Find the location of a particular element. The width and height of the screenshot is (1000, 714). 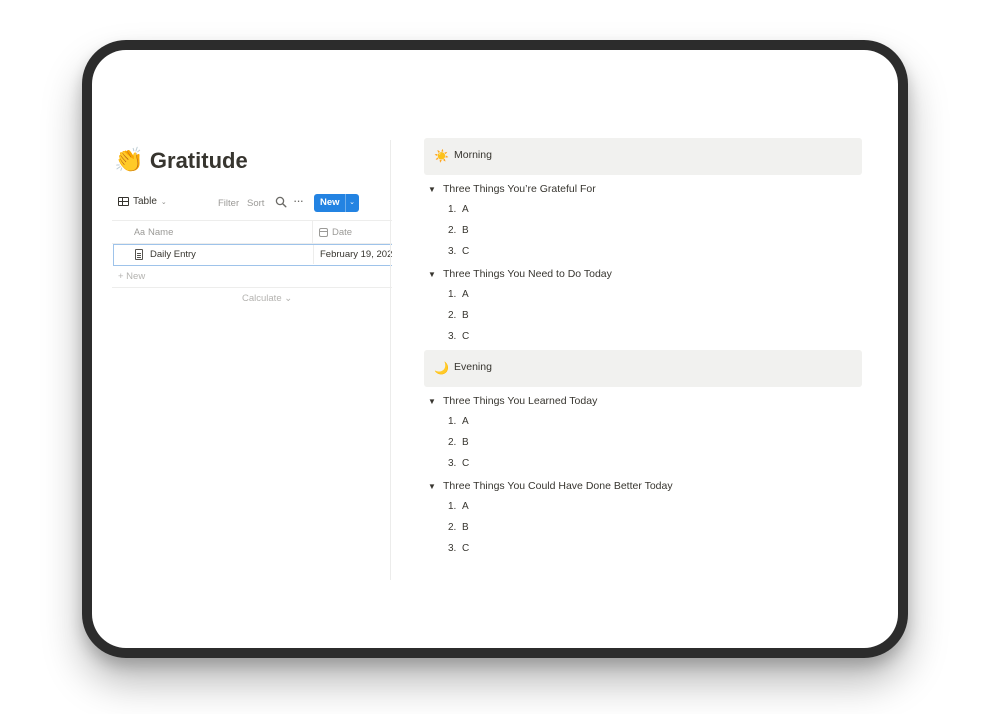

toggle-learned: ▼ Three Things You Learned Today is located at coordinates (512, 401).